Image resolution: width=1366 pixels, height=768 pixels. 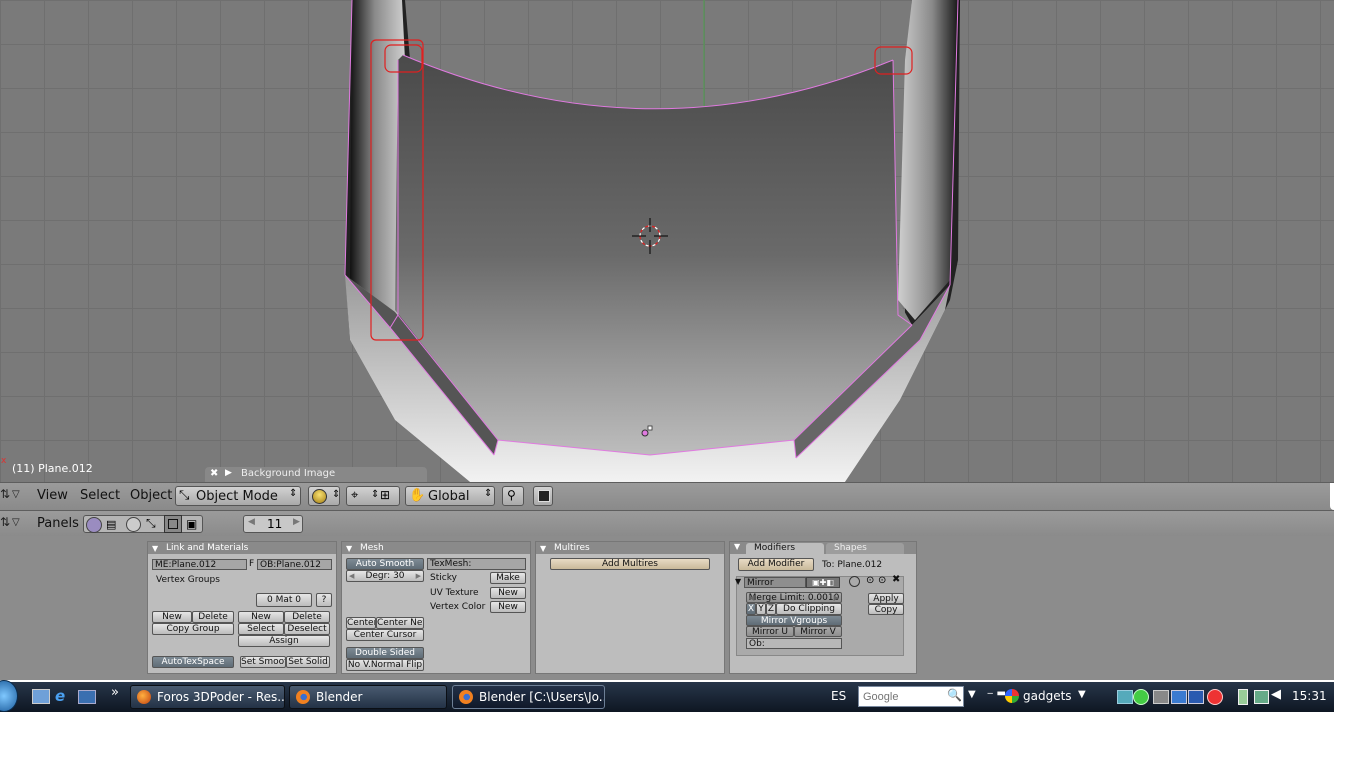 I want to click on auto-smooth-toggle: Auto Smooth, so click(x=385, y=564).